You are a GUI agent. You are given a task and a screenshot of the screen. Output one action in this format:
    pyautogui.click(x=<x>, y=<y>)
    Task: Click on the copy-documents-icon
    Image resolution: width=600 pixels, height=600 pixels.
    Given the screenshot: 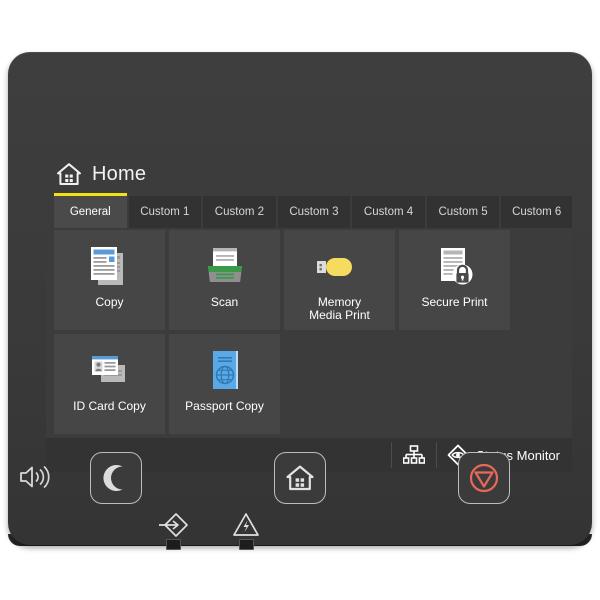 What is the action you would take?
    pyautogui.click(x=110, y=267)
    